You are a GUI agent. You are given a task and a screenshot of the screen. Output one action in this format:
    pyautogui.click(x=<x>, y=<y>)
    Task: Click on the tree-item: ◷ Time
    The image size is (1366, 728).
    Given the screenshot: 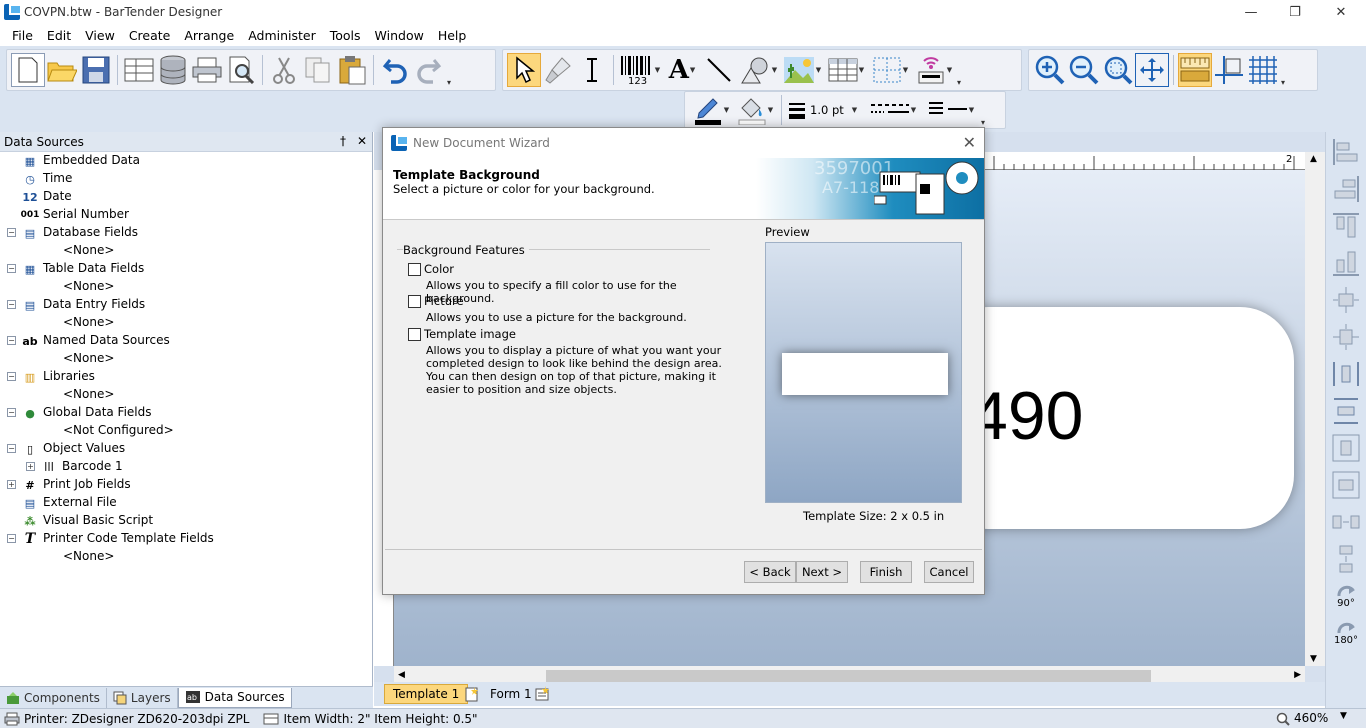 What is the action you would take?
    pyautogui.click(x=186, y=179)
    